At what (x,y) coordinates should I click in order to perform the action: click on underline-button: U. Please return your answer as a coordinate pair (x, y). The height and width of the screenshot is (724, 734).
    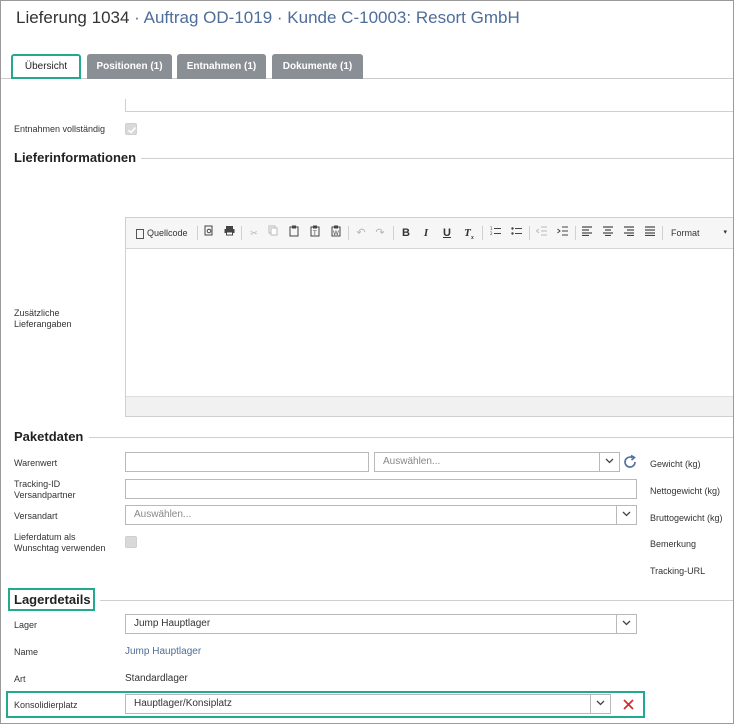
    Looking at the image, I should click on (447, 233).